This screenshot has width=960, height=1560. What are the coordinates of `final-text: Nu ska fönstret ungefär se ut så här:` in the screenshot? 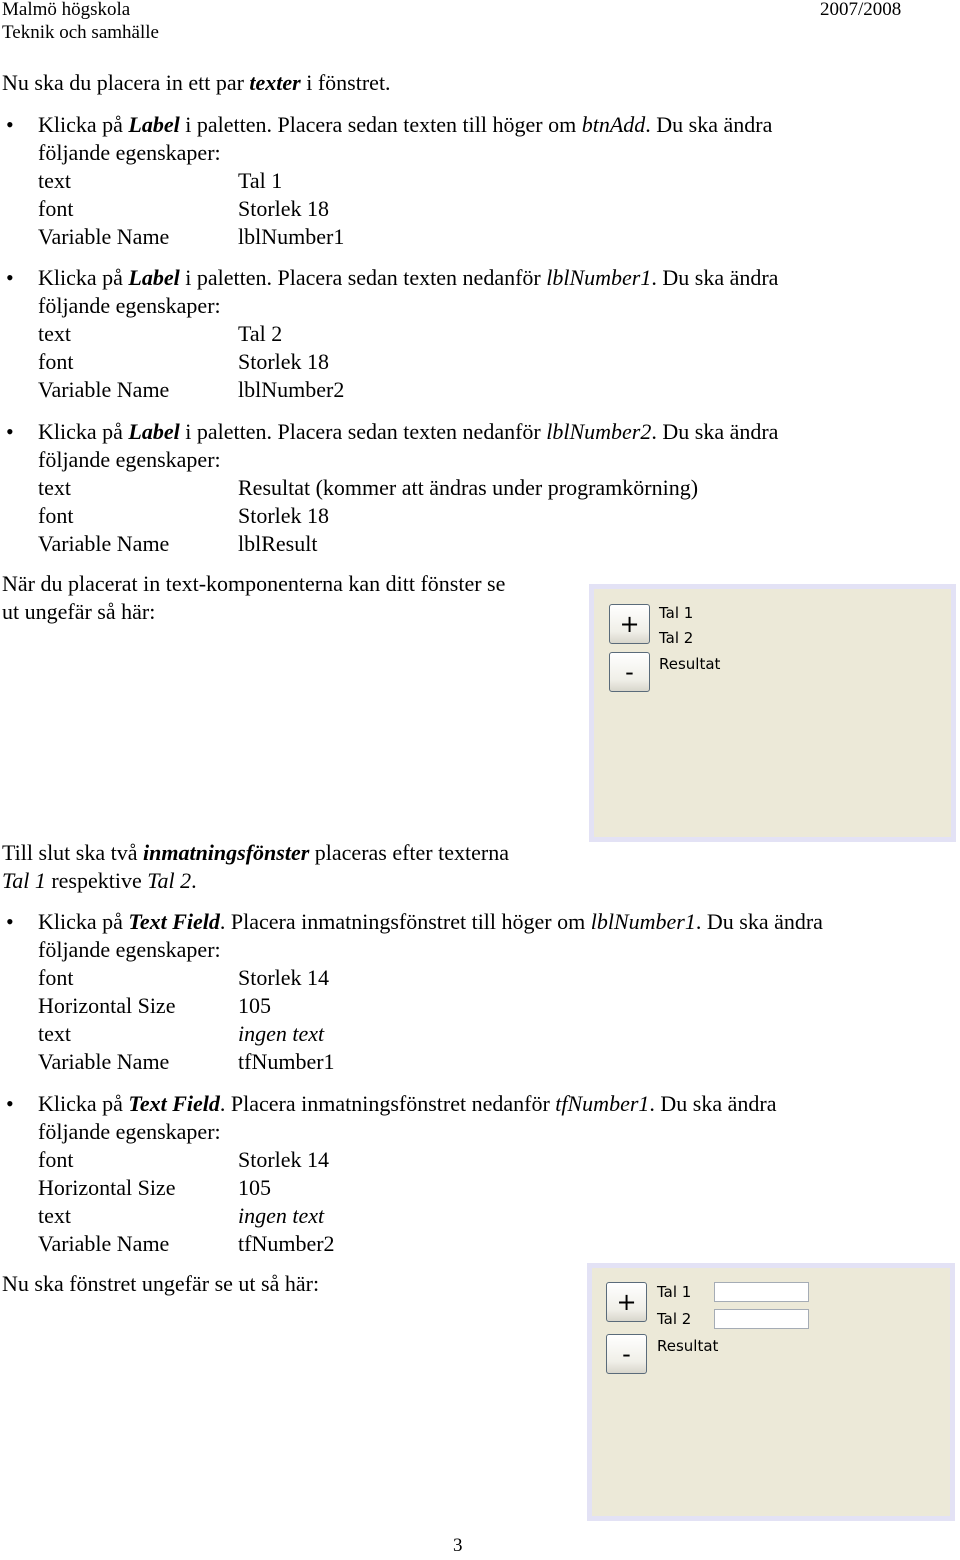 It's located at (161, 1283).